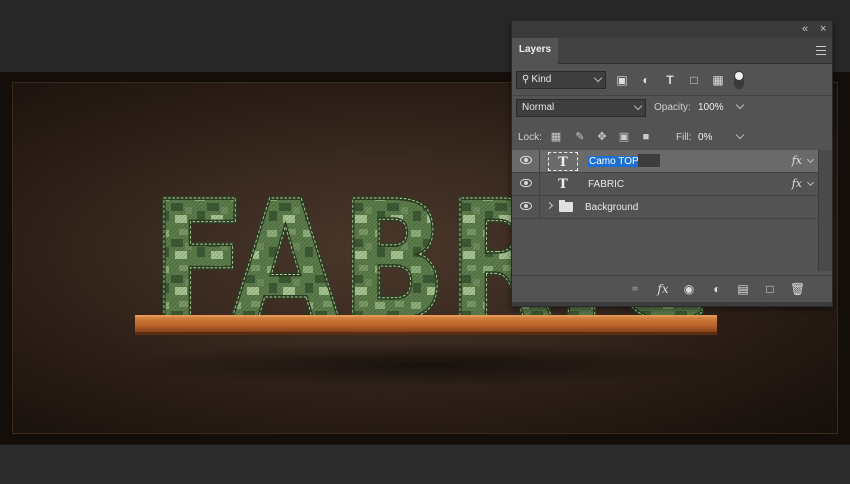  I want to click on adjustment-layer-icon: ◐, so click(717, 289).